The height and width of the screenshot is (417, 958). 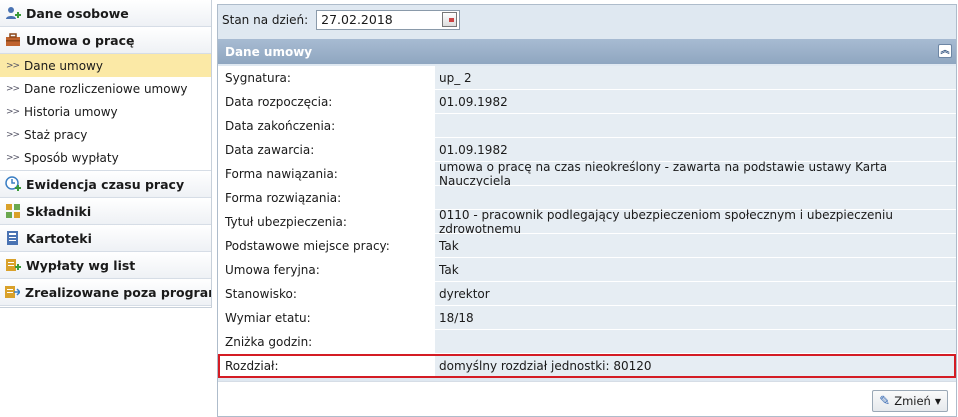 What do you see at coordinates (105, 134) in the screenshot?
I see `sidebar-item-staz-pracy: >> Staż pracy` at bounding box center [105, 134].